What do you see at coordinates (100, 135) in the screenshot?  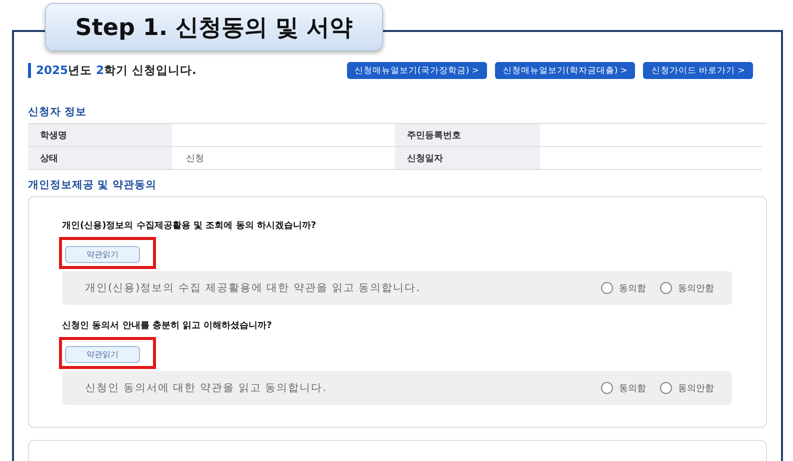 I see `table-header-cell: 학생명` at bounding box center [100, 135].